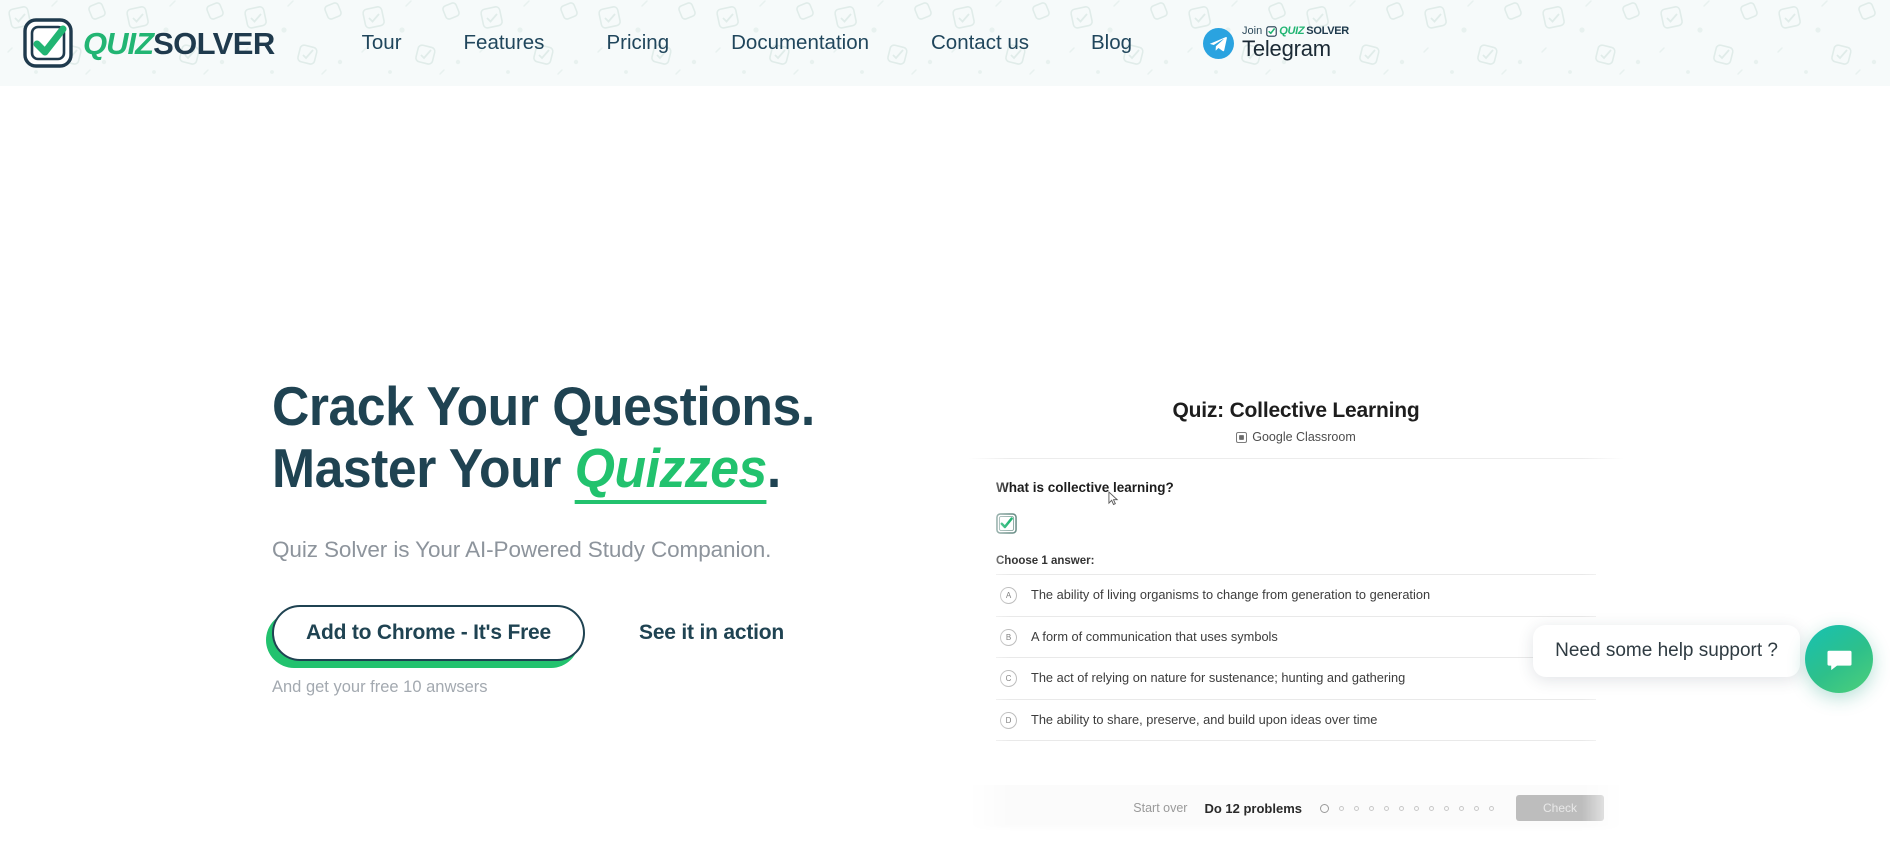  I want to click on quiz-card-footer: Start over Do 12 problems Check, so click(1296, 808).